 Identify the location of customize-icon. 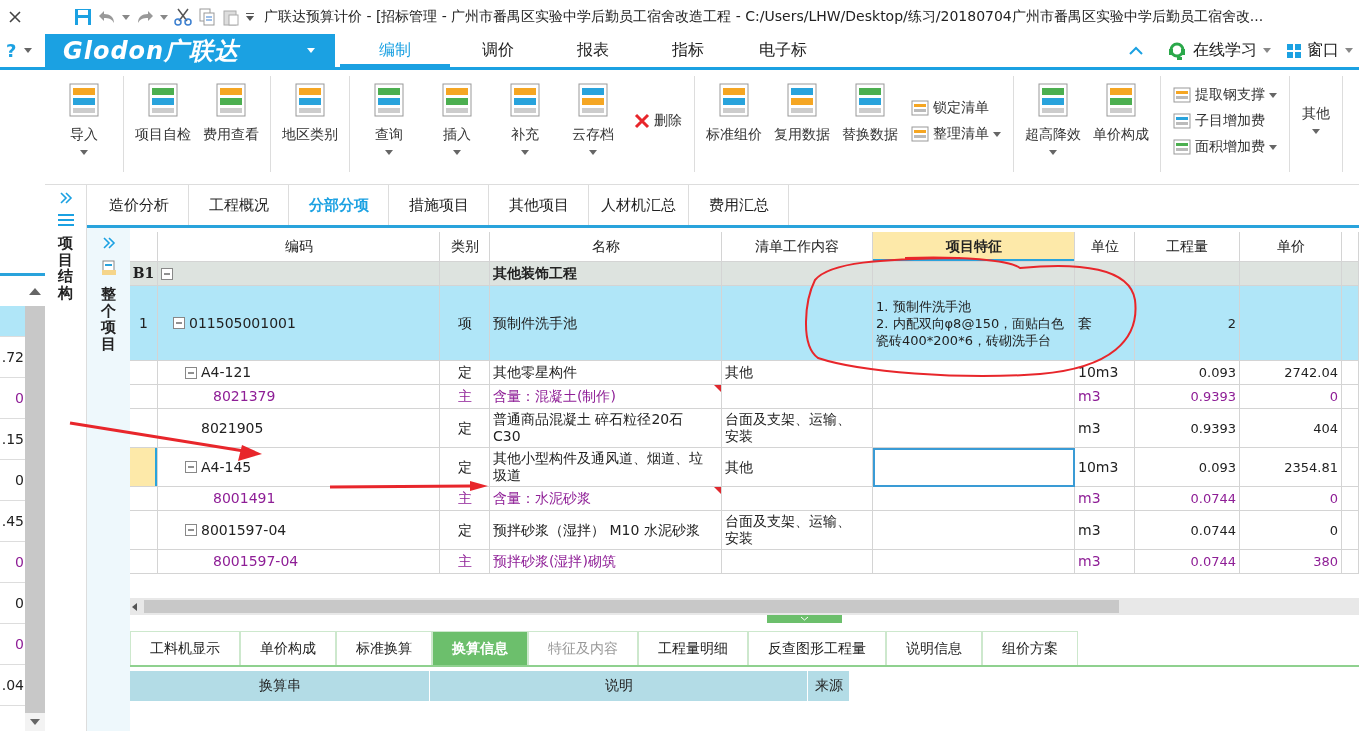
(250, 17).